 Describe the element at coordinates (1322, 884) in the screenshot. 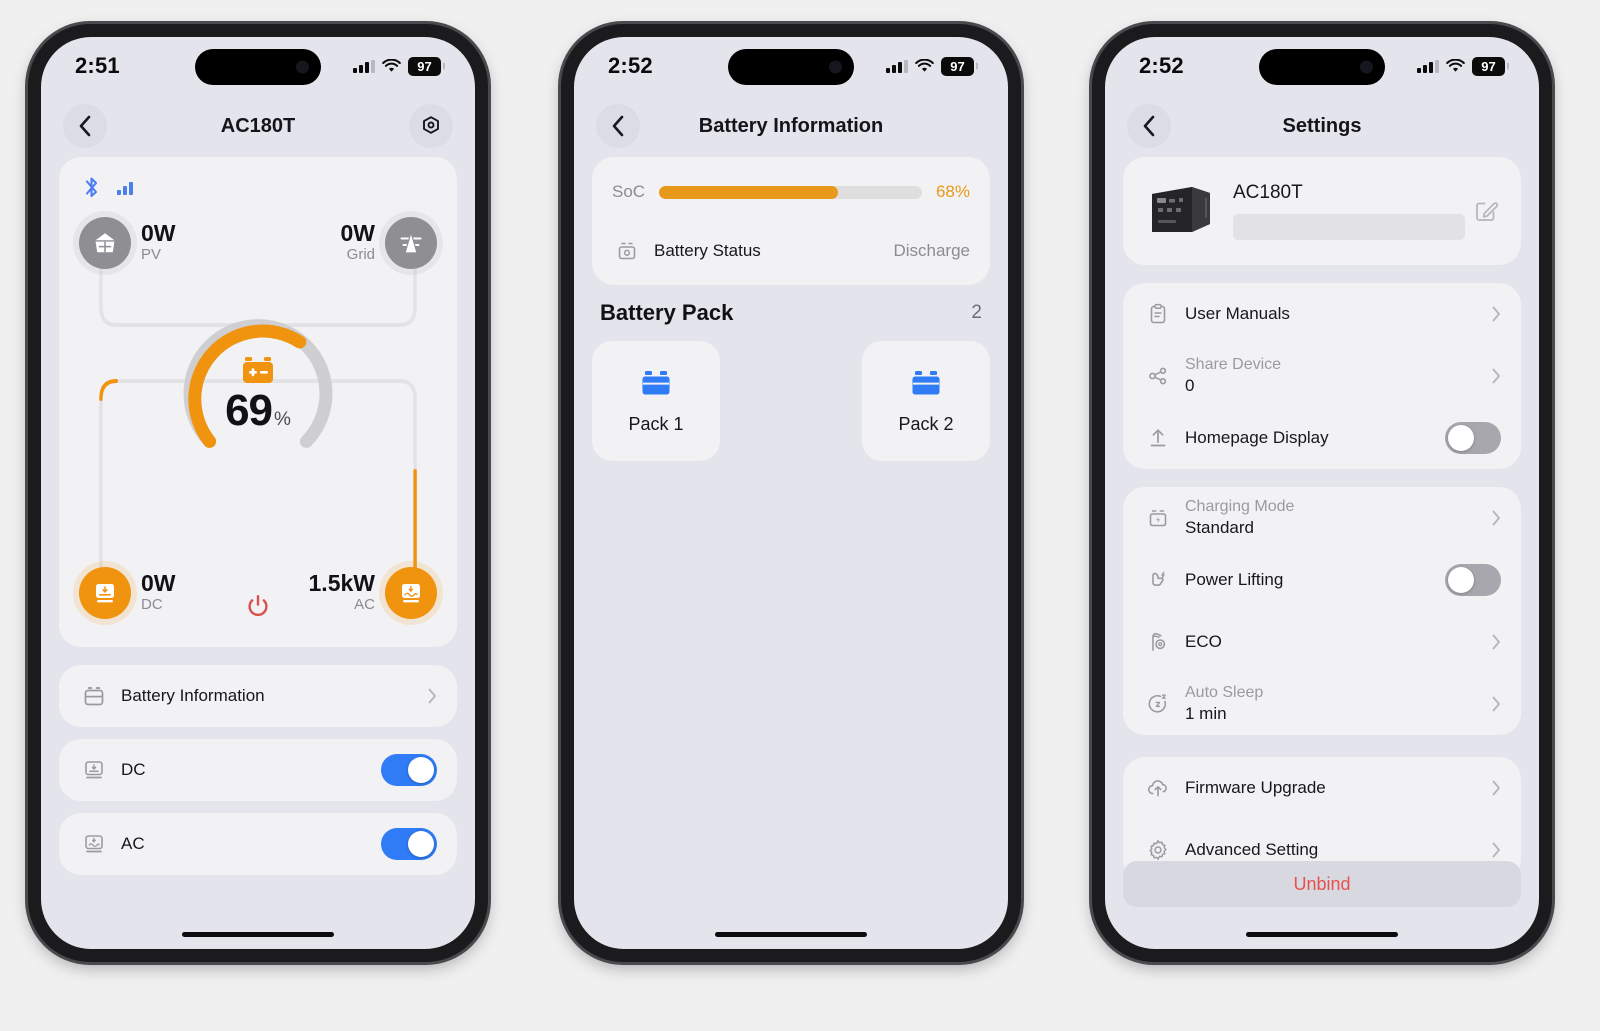

I see `unbind-button: Unbind` at that location.